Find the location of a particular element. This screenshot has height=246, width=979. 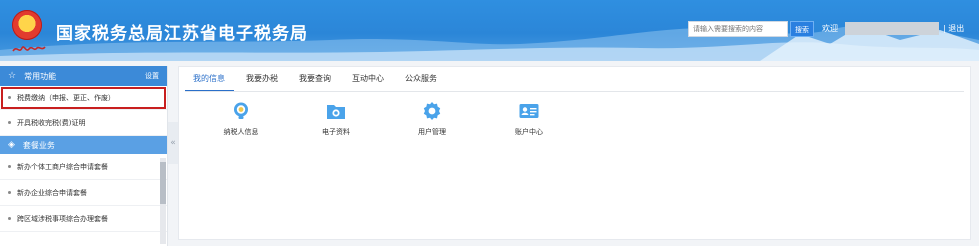

sidebar-item-label: 新办企业综合申请套餐 is located at coordinates (52, 192).